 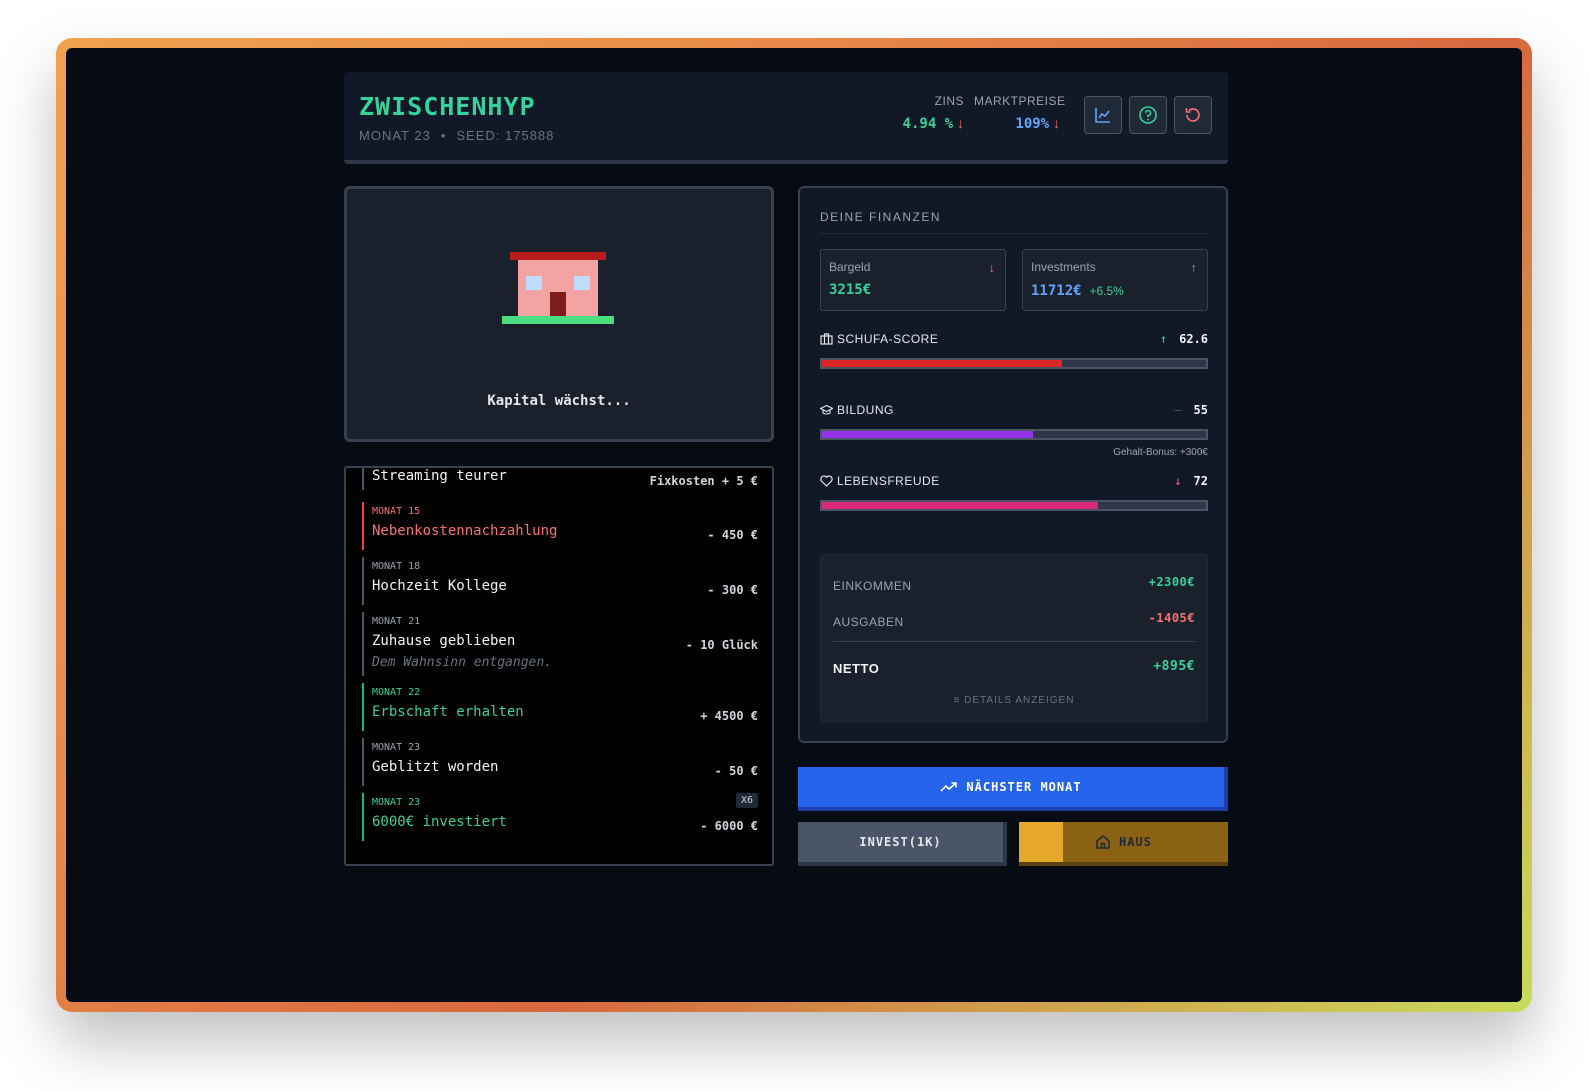 I want to click on lebensfreude-trend-icon: ↓, so click(x=1178, y=481).